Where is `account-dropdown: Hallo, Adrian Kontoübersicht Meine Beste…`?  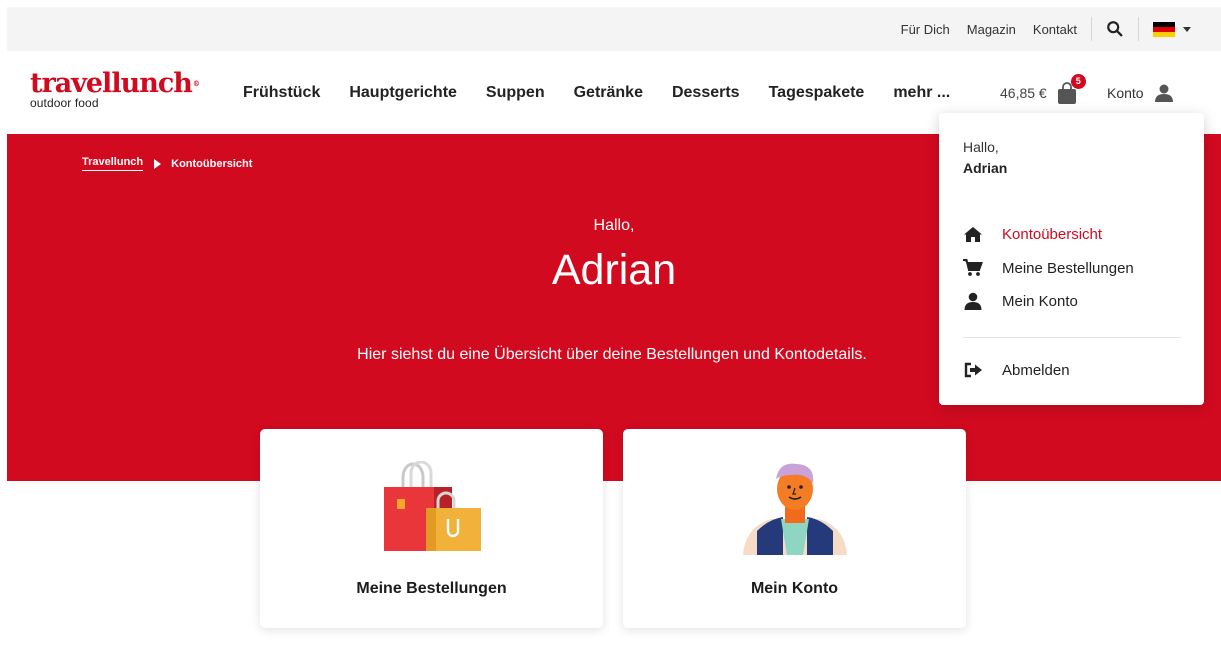 account-dropdown: Hallo, Adrian Kontoübersicht Meine Beste… is located at coordinates (1071, 259).